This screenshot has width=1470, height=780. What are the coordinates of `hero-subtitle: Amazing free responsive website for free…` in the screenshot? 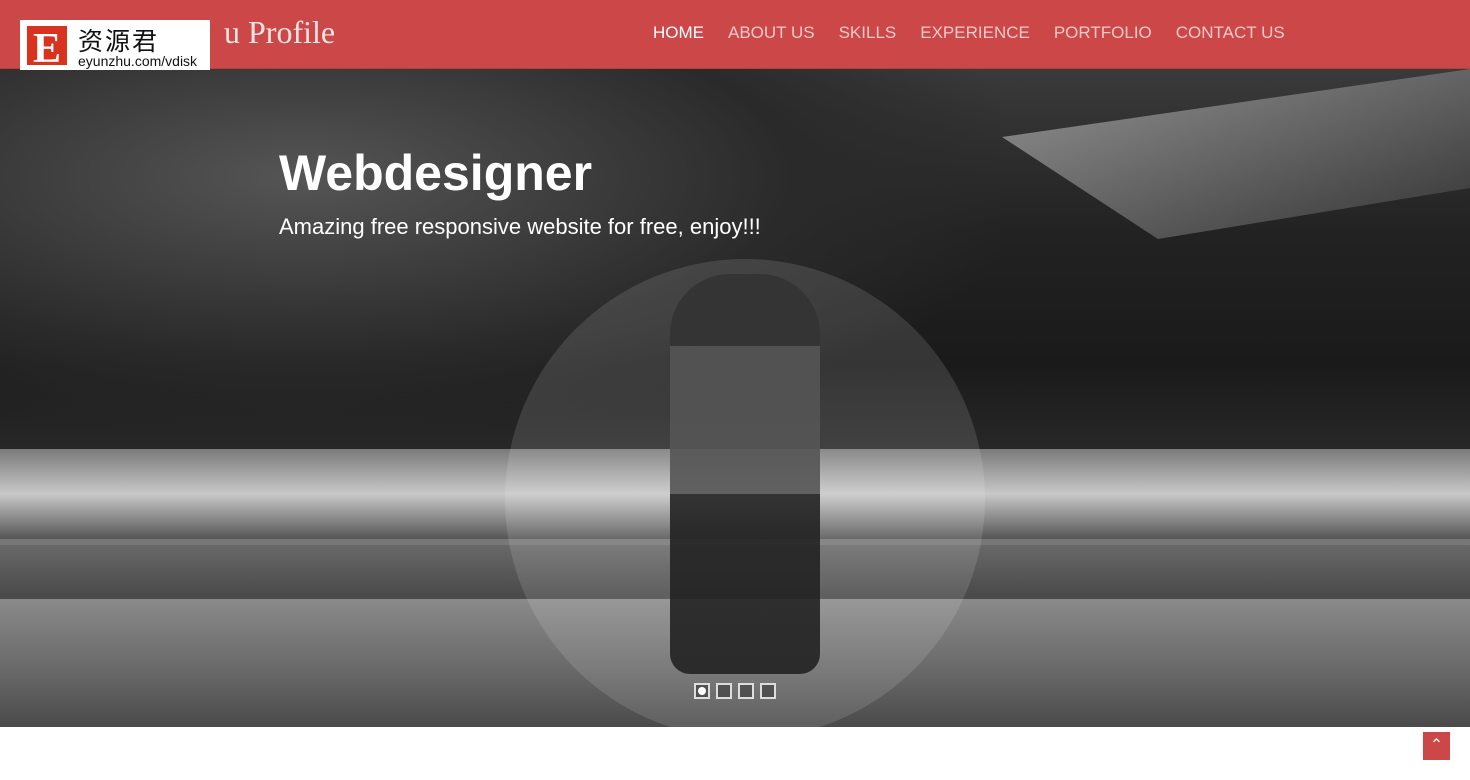 It's located at (520, 226).